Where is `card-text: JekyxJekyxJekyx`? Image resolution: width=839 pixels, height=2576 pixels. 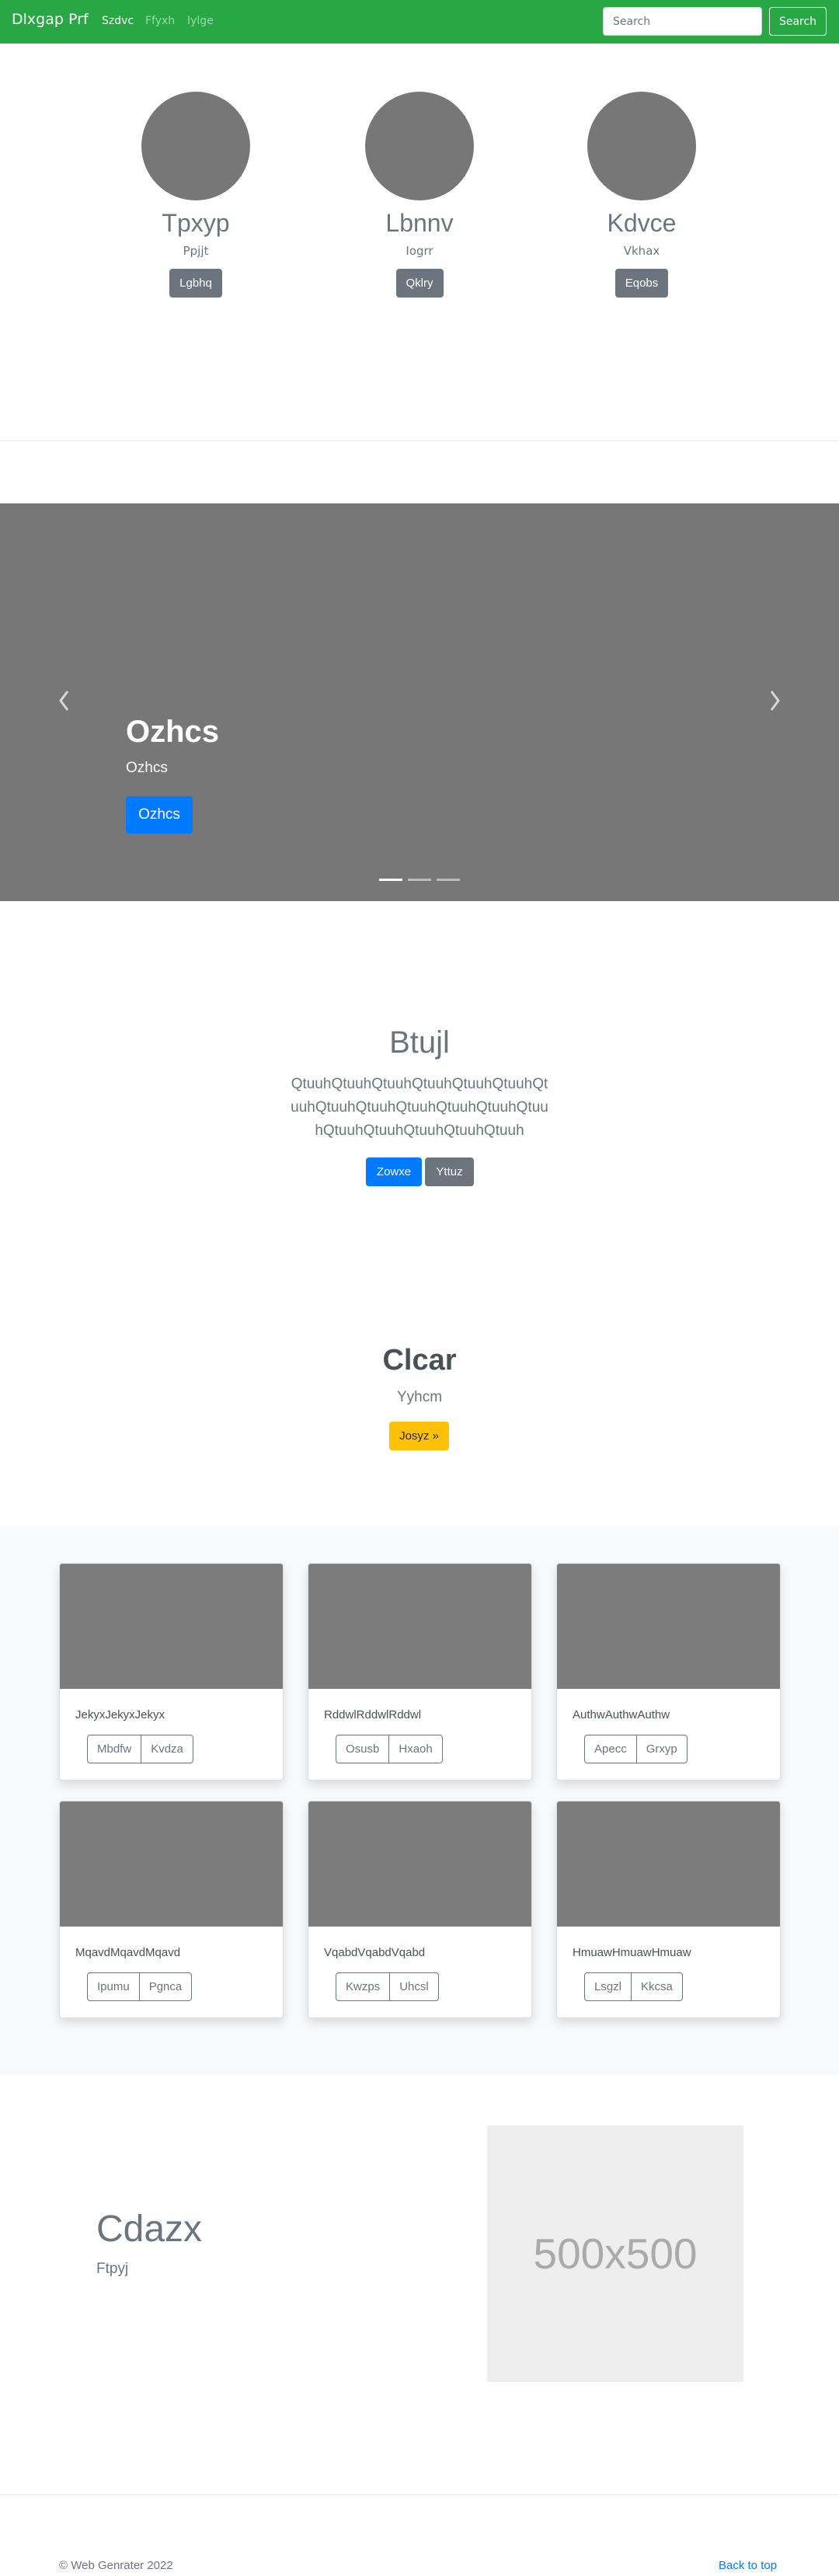
card-text: JekyxJekyxJekyx is located at coordinates (120, 1714).